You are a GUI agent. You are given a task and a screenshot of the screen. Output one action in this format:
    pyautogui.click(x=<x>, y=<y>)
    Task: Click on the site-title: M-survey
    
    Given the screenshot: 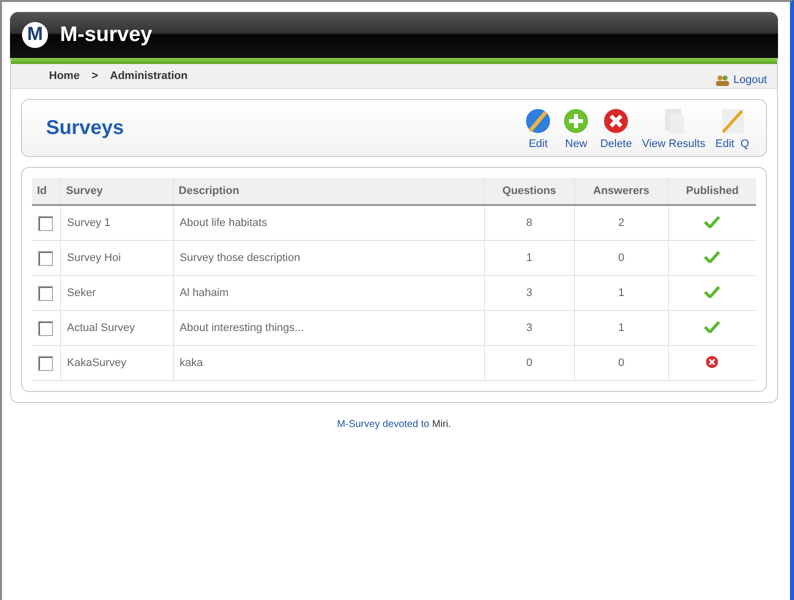 What is the action you would take?
    pyautogui.click(x=106, y=35)
    